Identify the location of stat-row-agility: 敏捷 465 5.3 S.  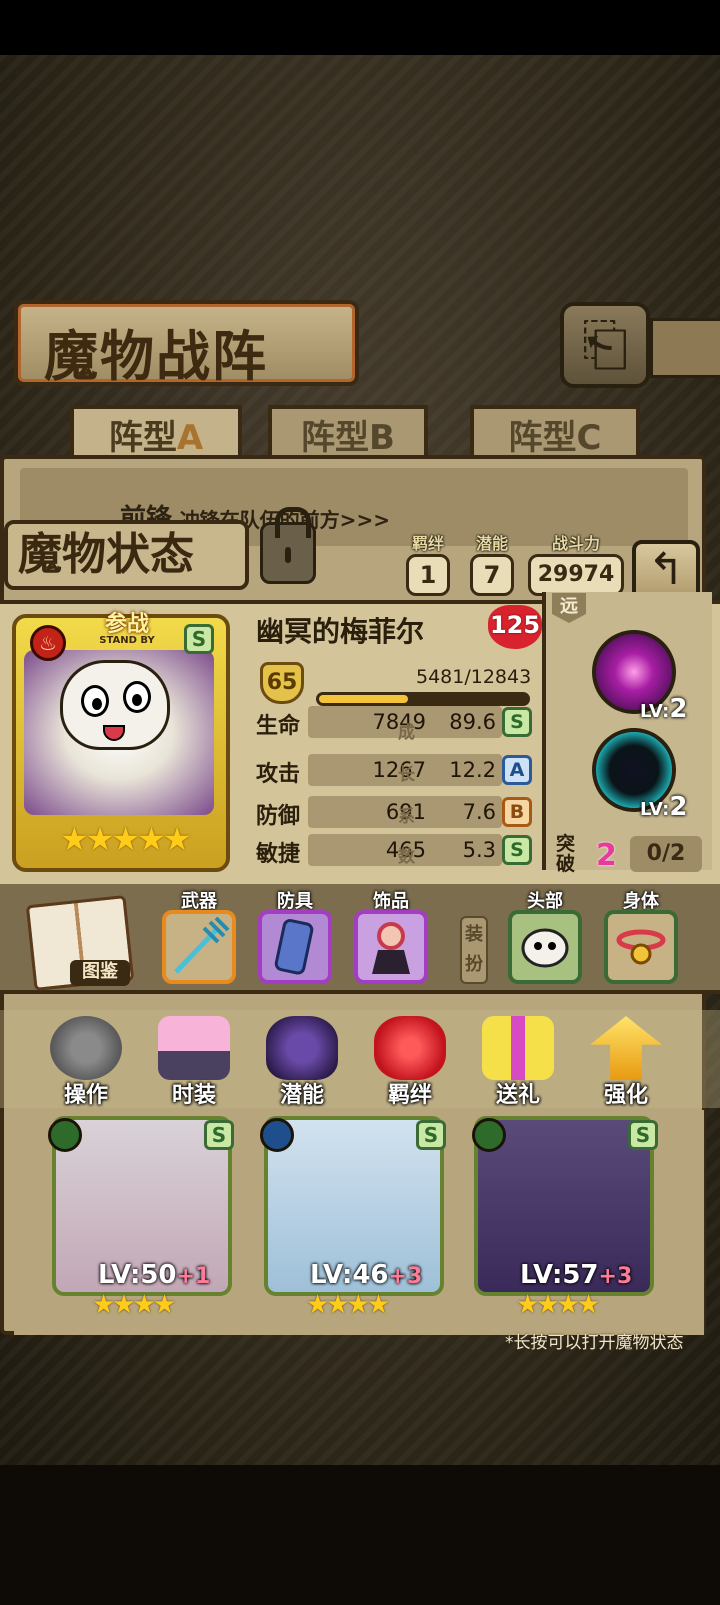
(394, 851).